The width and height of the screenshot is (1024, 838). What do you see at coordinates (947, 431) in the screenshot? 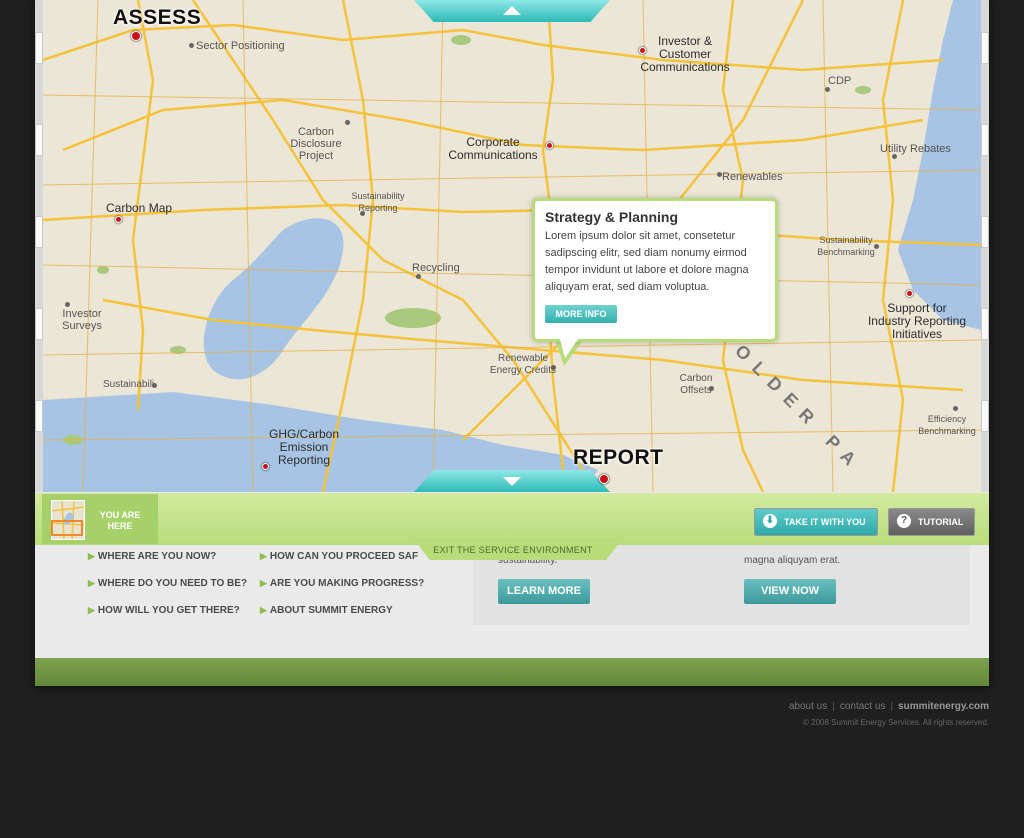
I see `map-label-line: Benchmarking` at bounding box center [947, 431].